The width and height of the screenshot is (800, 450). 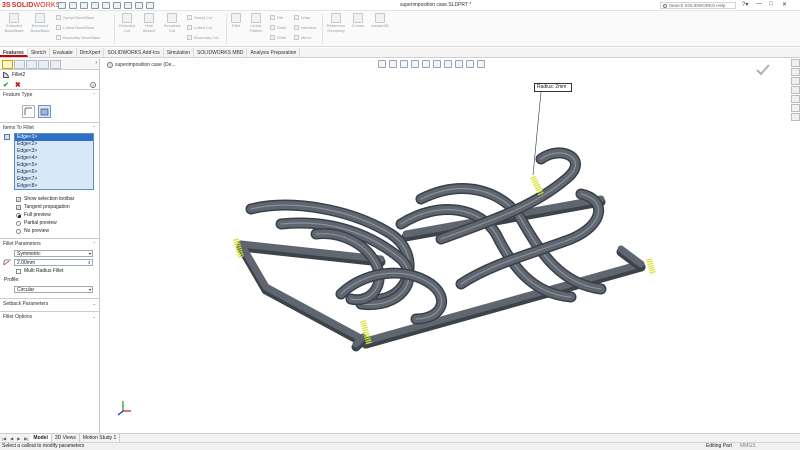 I want to click on tab-analysis-preparation: Analysis Preparation, so click(x=274, y=52).